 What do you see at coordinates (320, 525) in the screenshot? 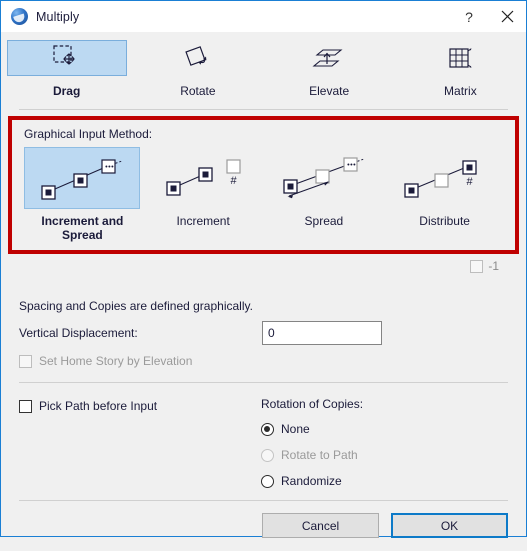
I see `cancel-button: Cancel` at bounding box center [320, 525].